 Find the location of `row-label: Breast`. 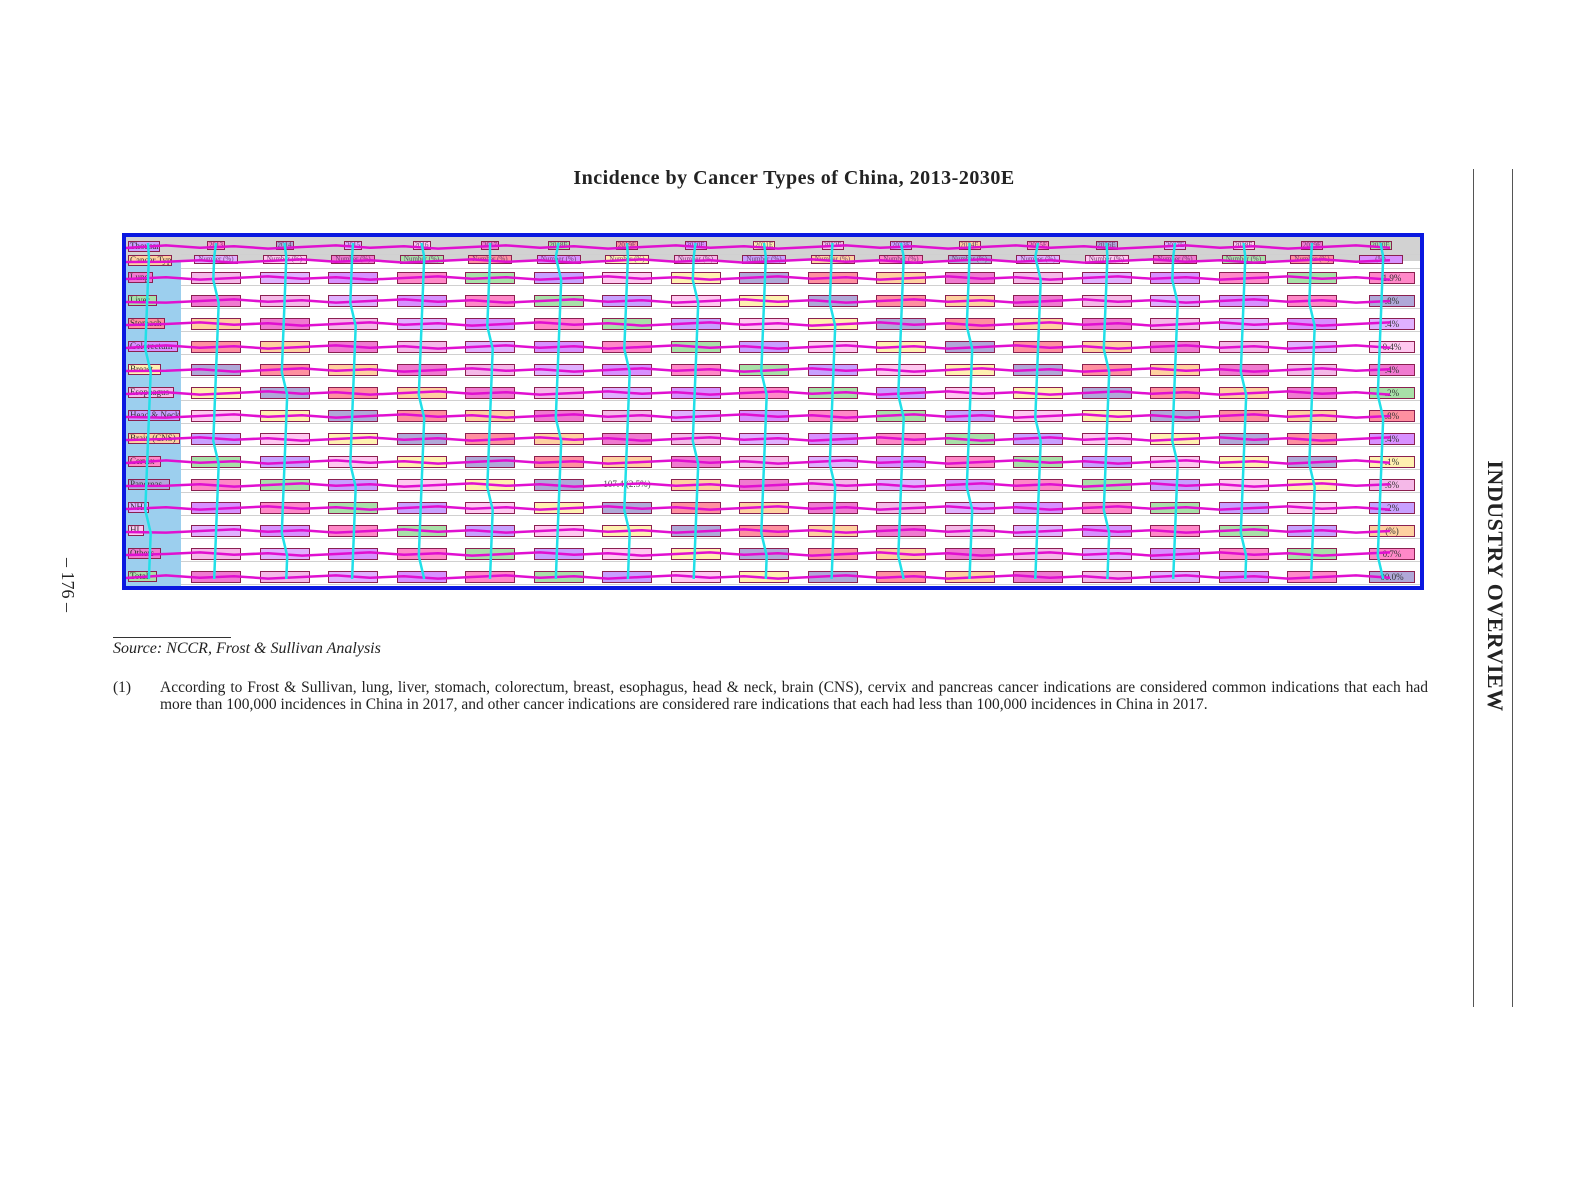

row-label: Breast is located at coordinates (145, 369).